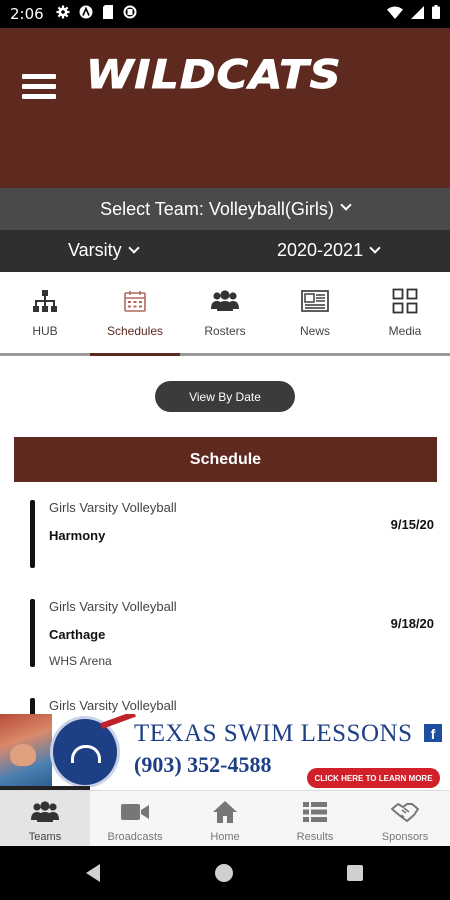 Image resolution: width=450 pixels, height=900 pixels. I want to click on nav-label: Broadcasts, so click(135, 837).